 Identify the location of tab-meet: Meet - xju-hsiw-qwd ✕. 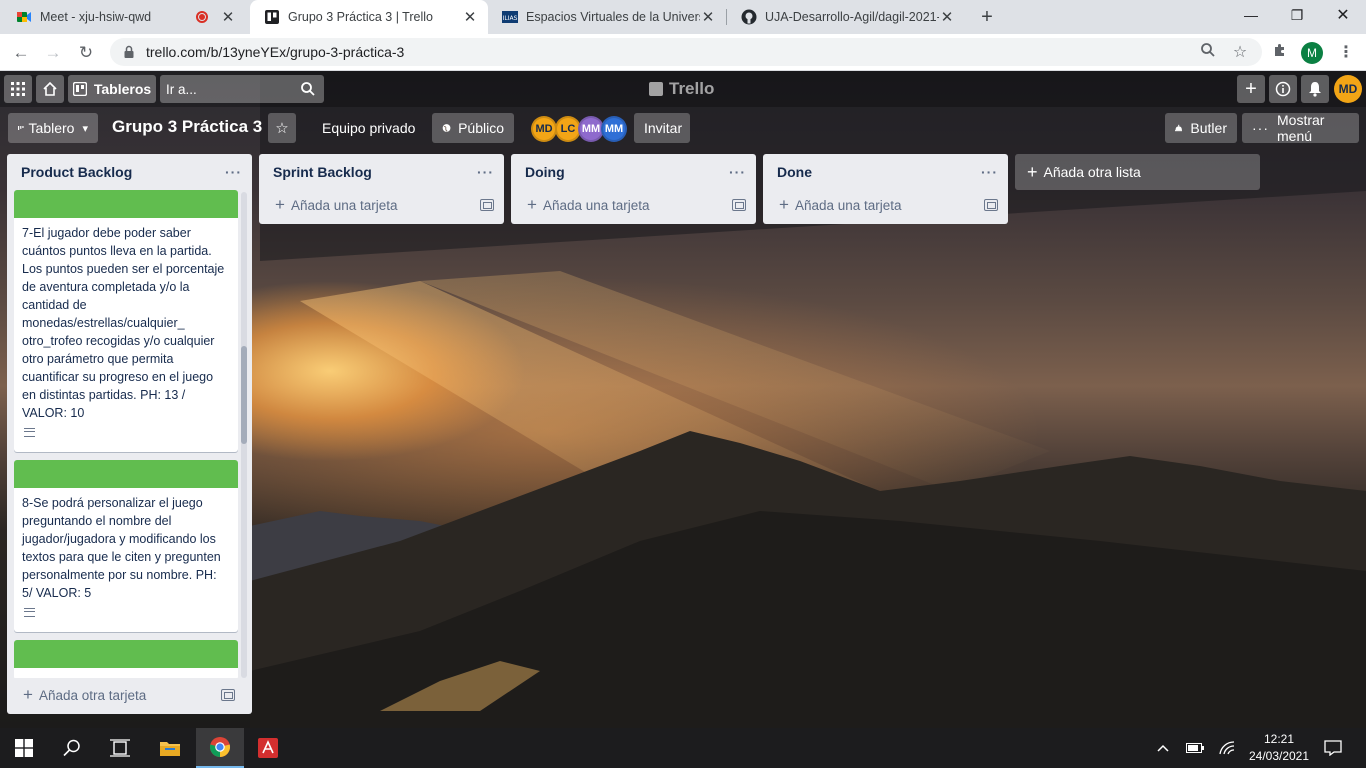
(124, 17).